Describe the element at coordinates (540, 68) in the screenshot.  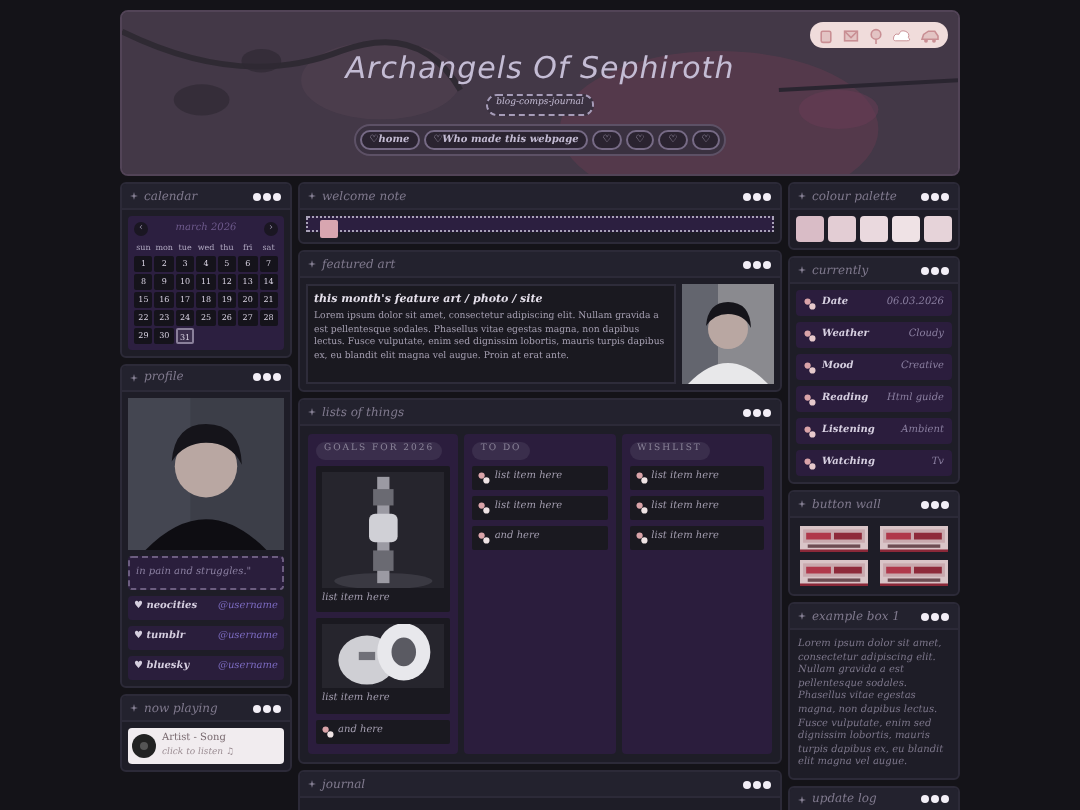
I see `site-title: Archangels Of Sephiroth` at that location.